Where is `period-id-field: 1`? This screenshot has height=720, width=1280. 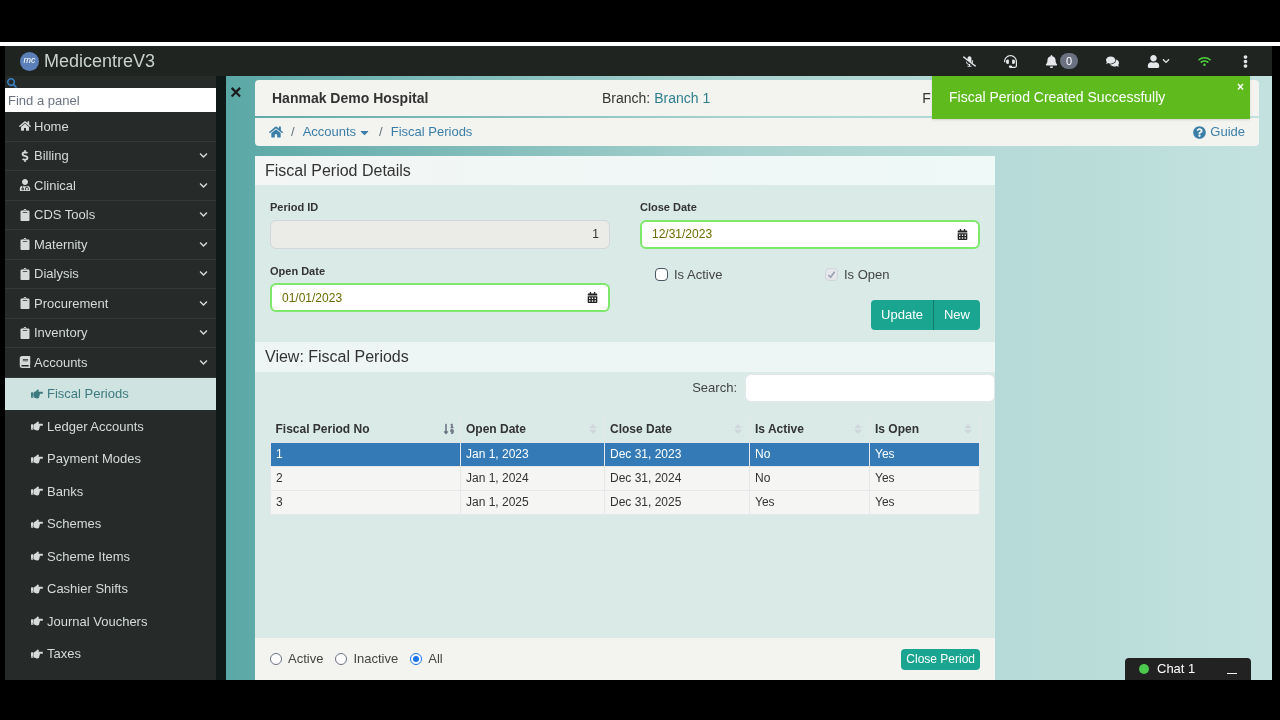 period-id-field: 1 is located at coordinates (440, 234).